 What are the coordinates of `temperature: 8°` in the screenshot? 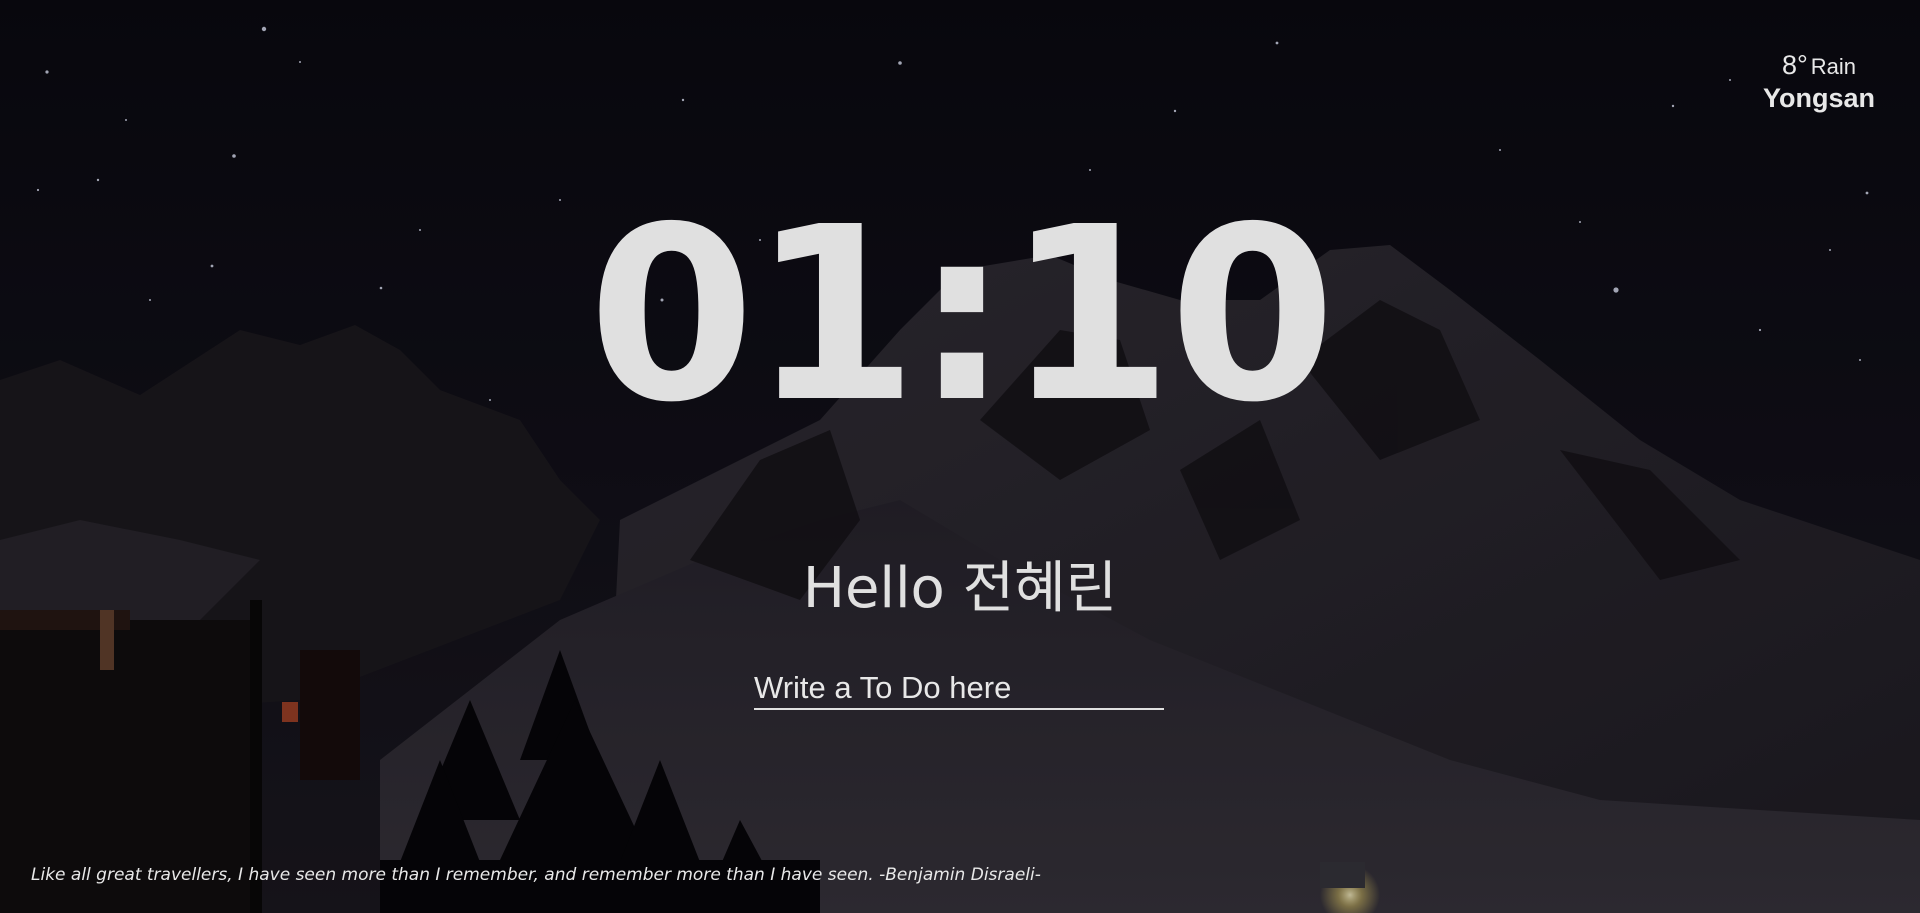 It's located at (1794, 65).